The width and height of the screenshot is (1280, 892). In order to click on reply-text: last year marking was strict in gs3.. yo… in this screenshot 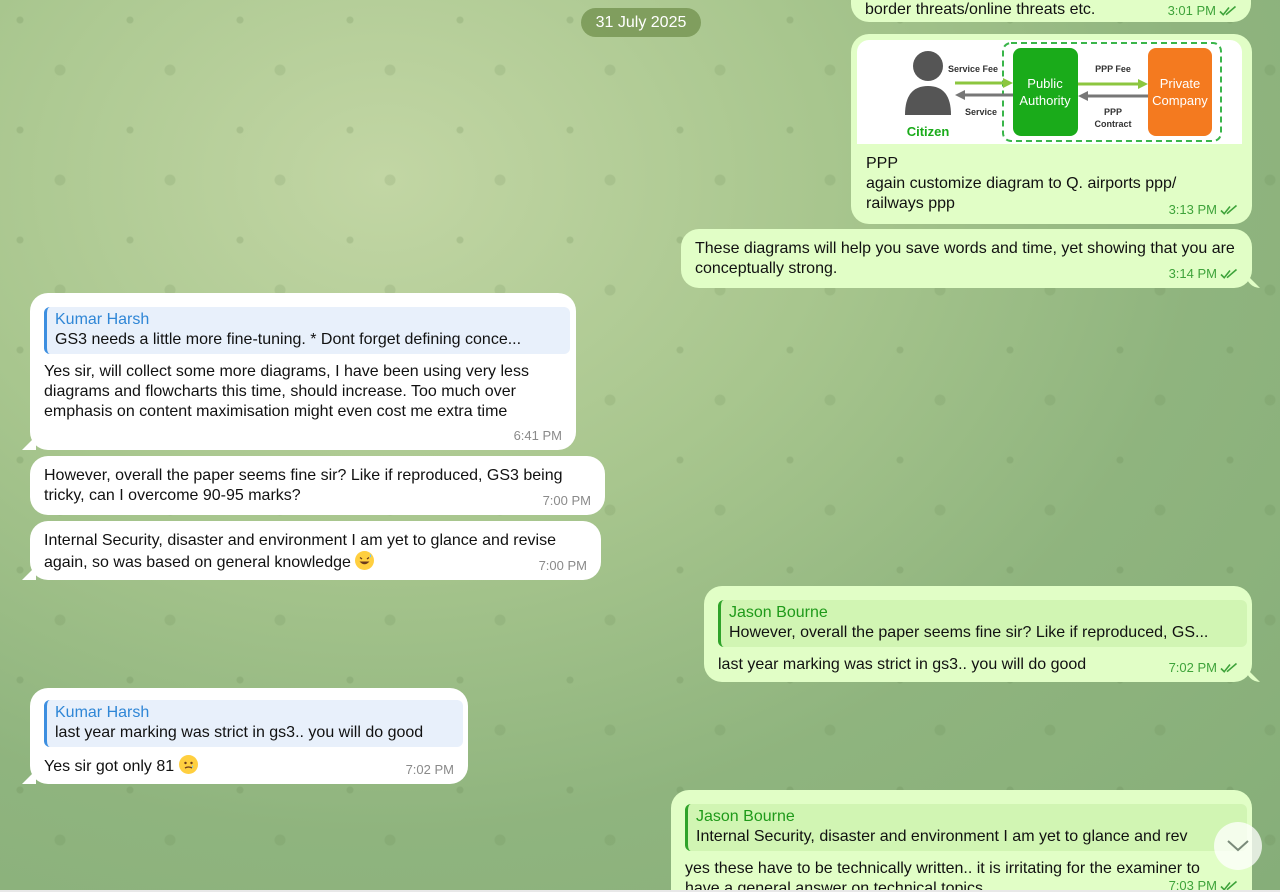, I will do `click(239, 732)`.